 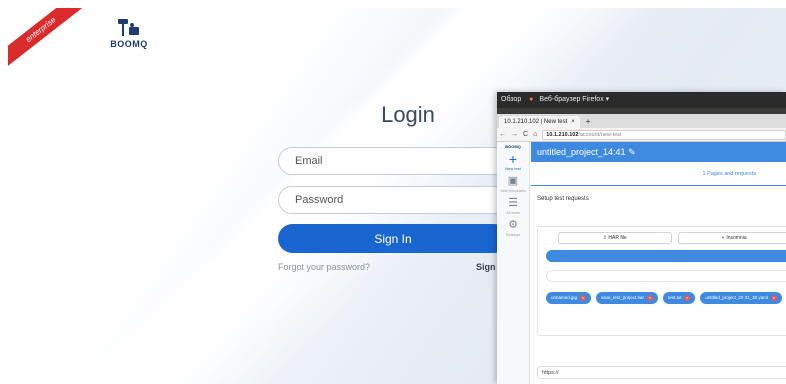 I want to click on logo-text: BOOMQ, so click(x=129, y=44).